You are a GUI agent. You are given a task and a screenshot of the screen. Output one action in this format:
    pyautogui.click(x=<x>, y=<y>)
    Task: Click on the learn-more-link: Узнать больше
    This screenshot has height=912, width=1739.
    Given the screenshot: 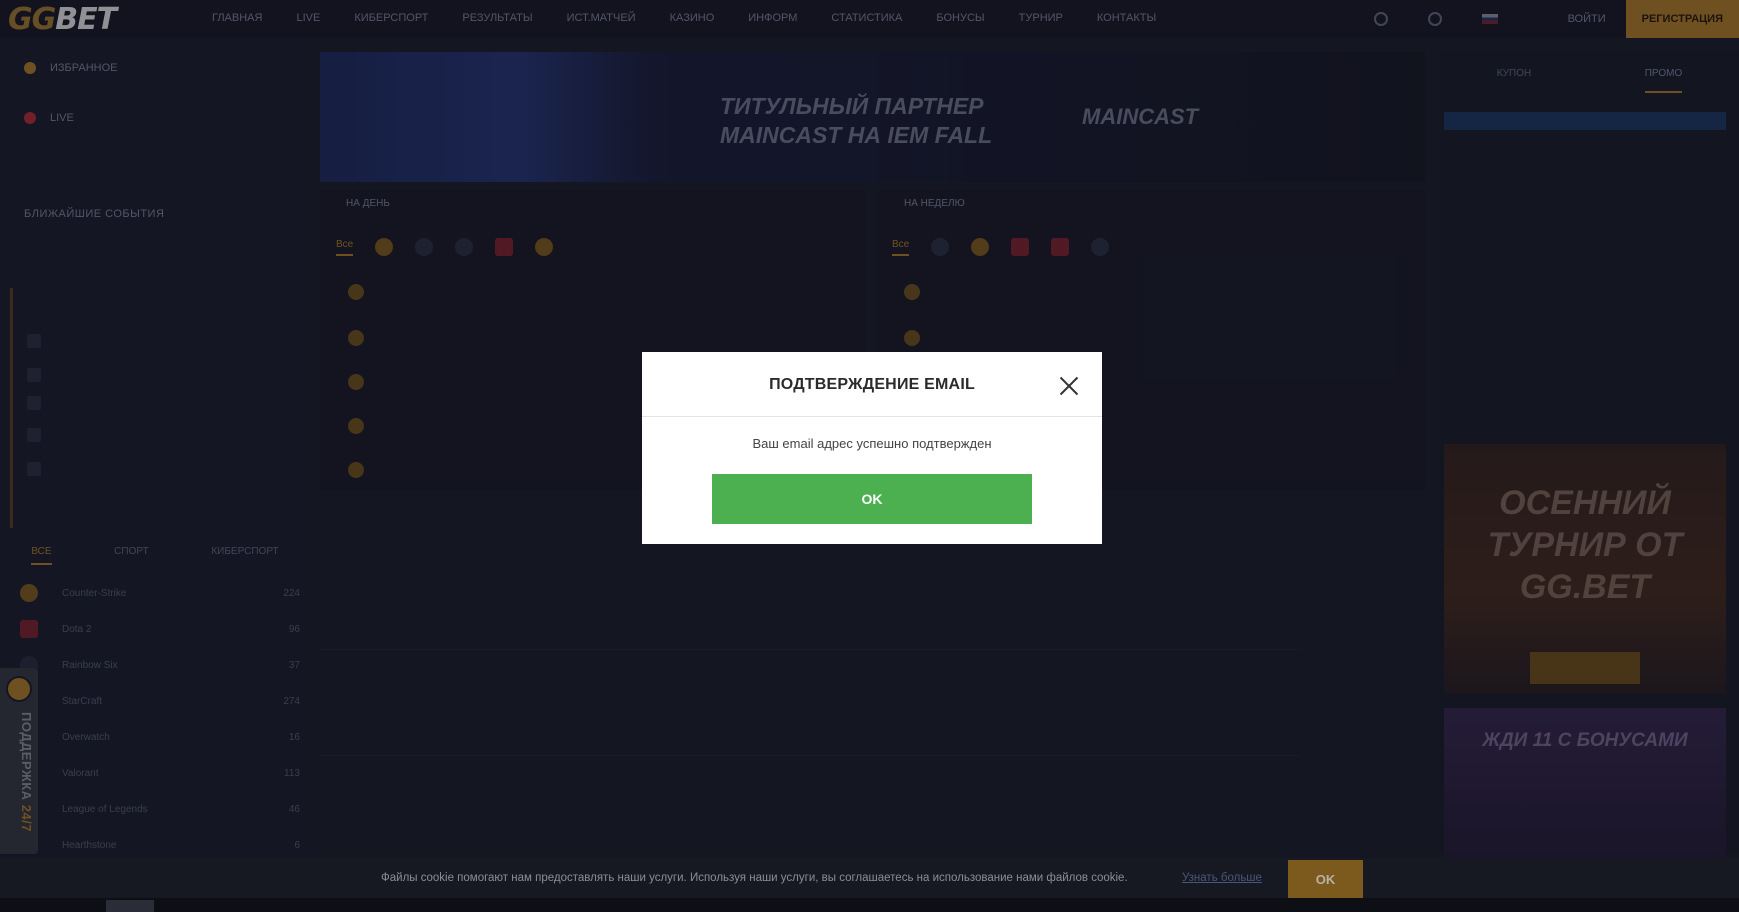 What is the action you would take?
    pyautogui.click(x=1222, y=878)
    